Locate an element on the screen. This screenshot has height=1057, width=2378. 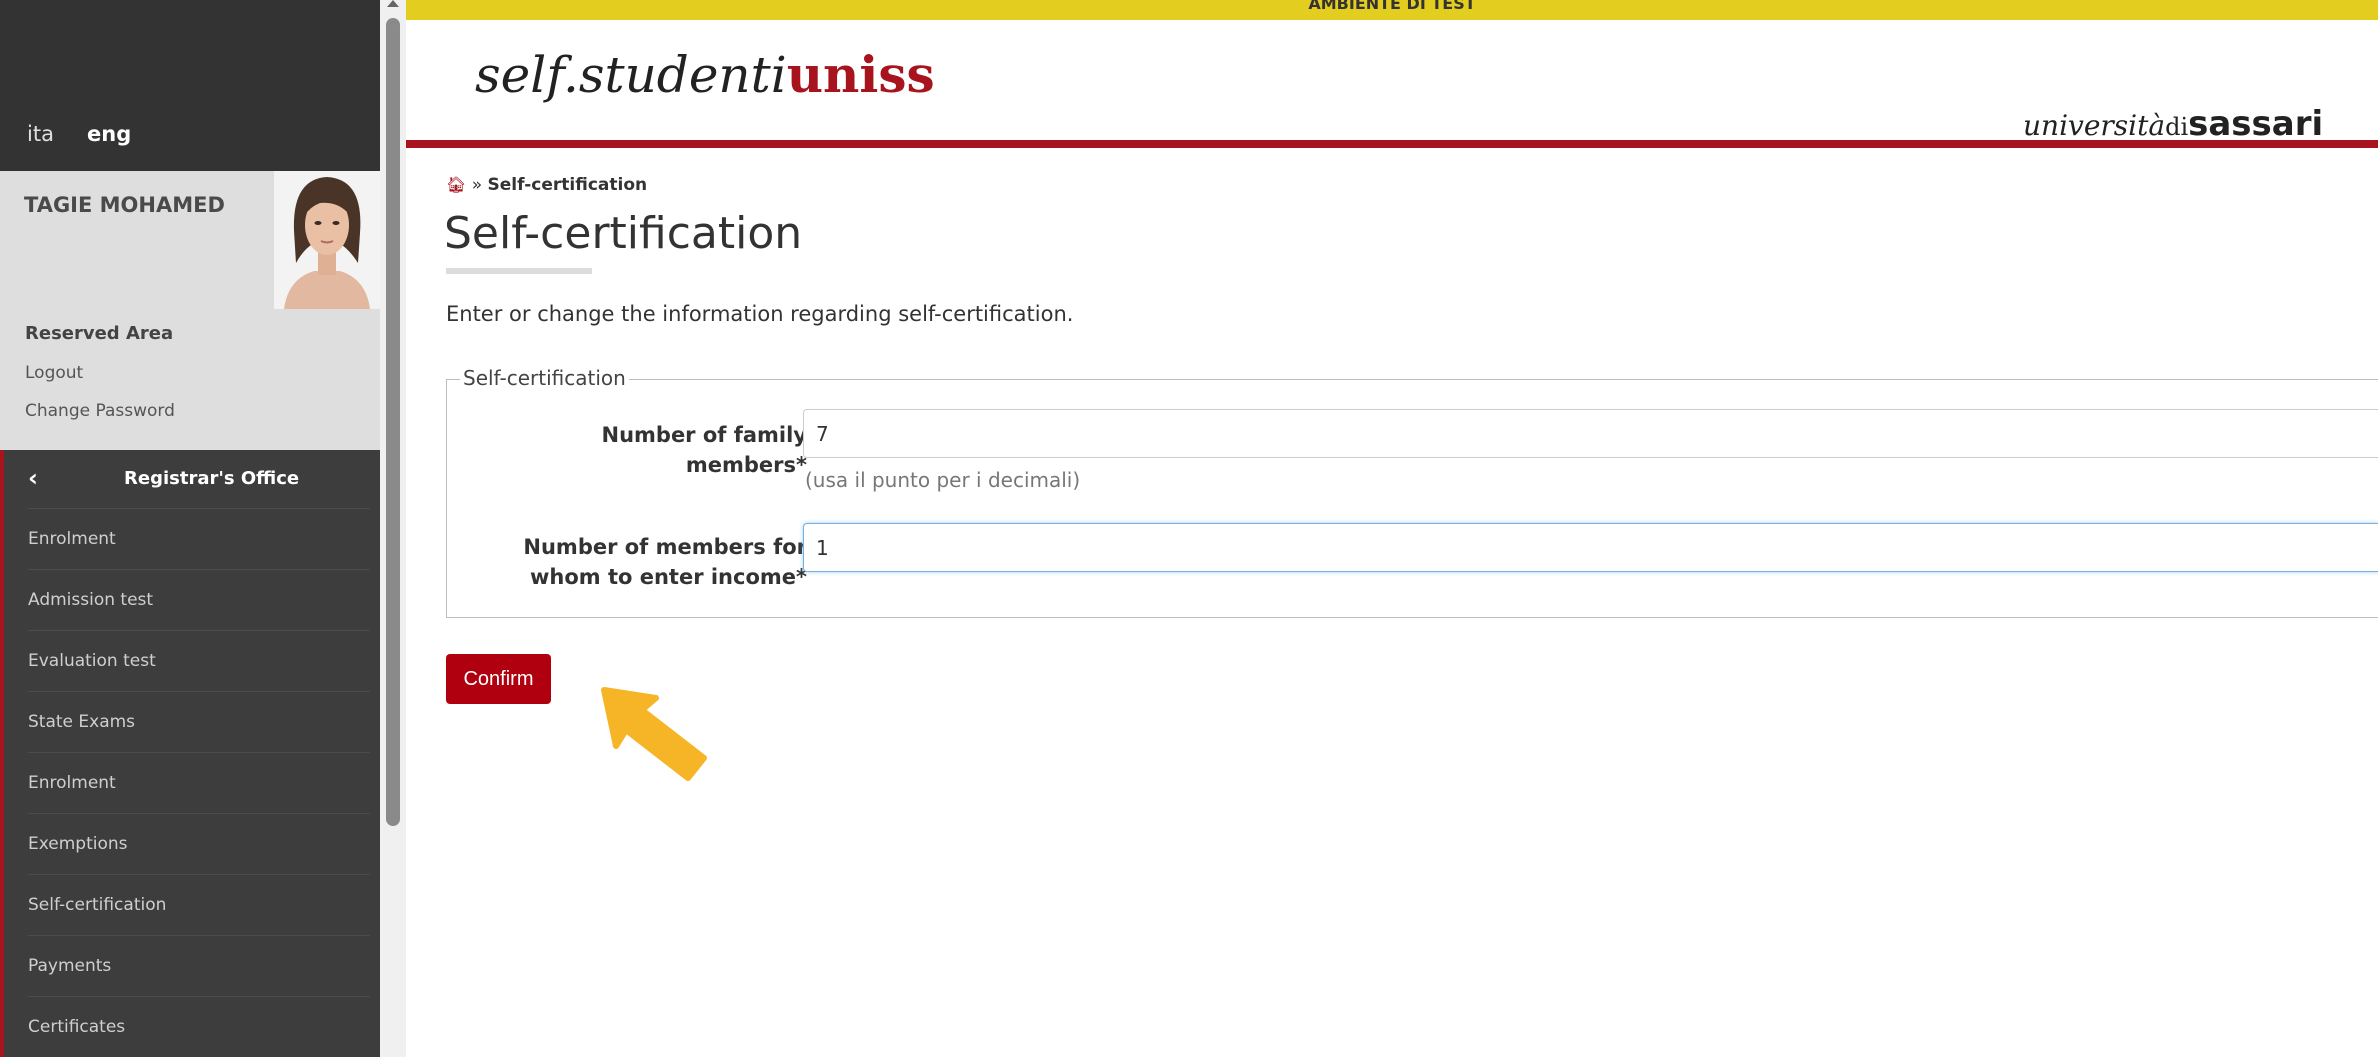
sidebar-item-self-certification: Self-certification is located at coordinates (199, 904).